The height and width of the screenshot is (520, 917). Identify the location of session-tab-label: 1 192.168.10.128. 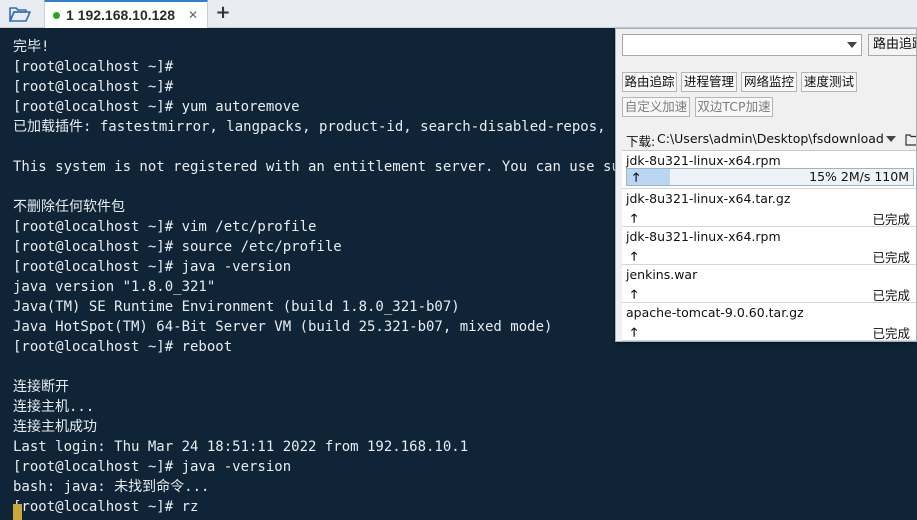
(120, 15).